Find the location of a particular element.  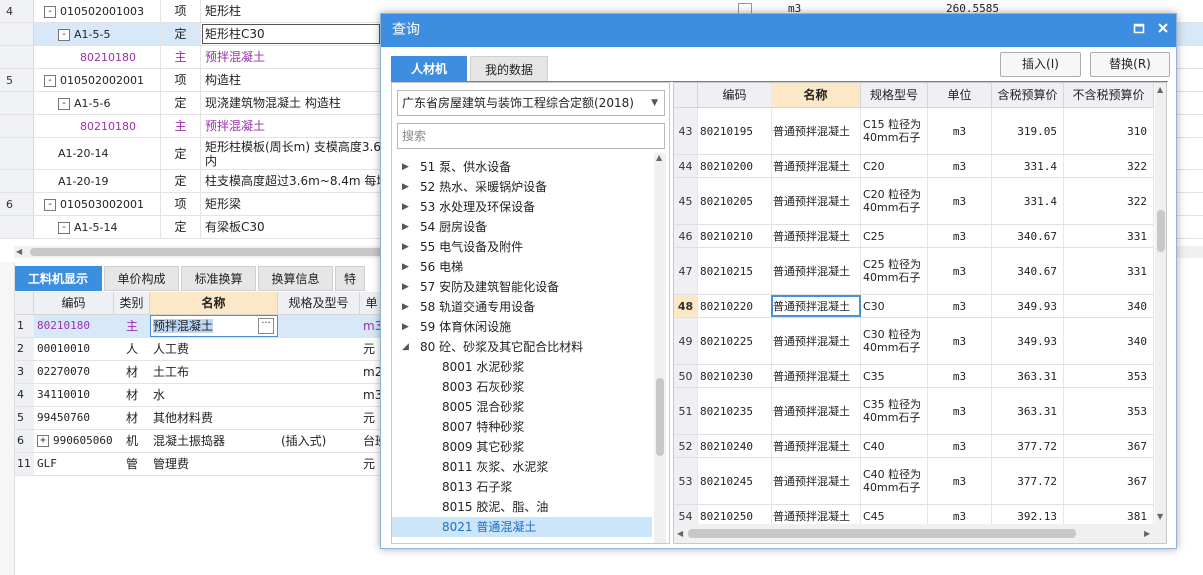

table-row: 46 80210210 普通预拌混凝土 C25 m3 340.67 331 is located at coordinates (914, 236).